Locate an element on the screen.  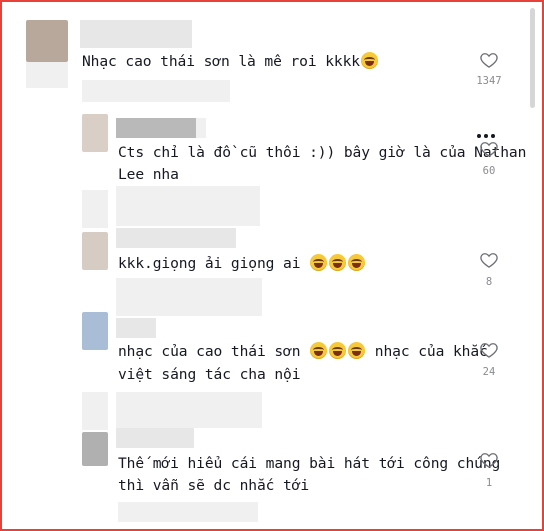
more-horizontal-icon is located at coordinates (488, 130).